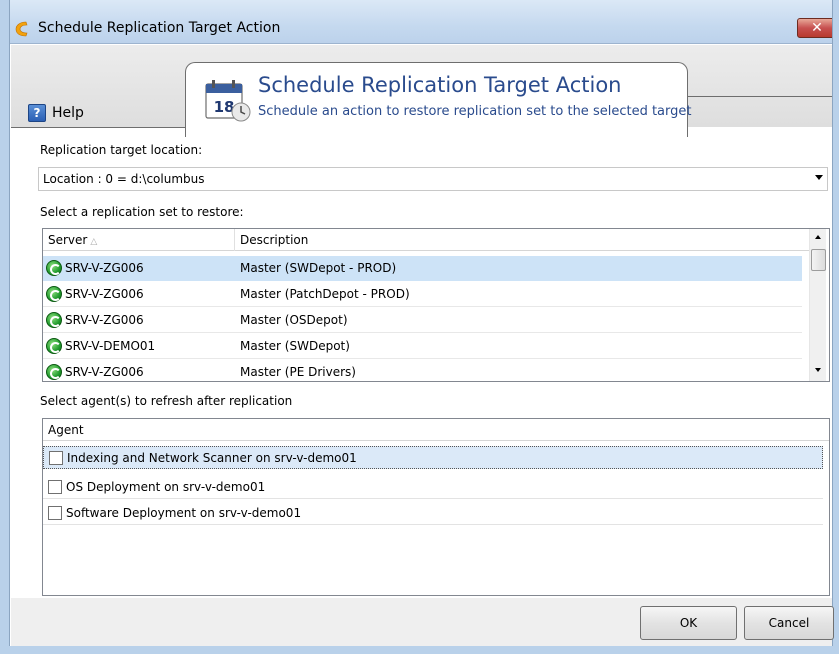  What do you see at coordinates (295, 346) in the screenshot?
I see `description-cell: Master (SWDepot)` at bounding box center [295, 346].